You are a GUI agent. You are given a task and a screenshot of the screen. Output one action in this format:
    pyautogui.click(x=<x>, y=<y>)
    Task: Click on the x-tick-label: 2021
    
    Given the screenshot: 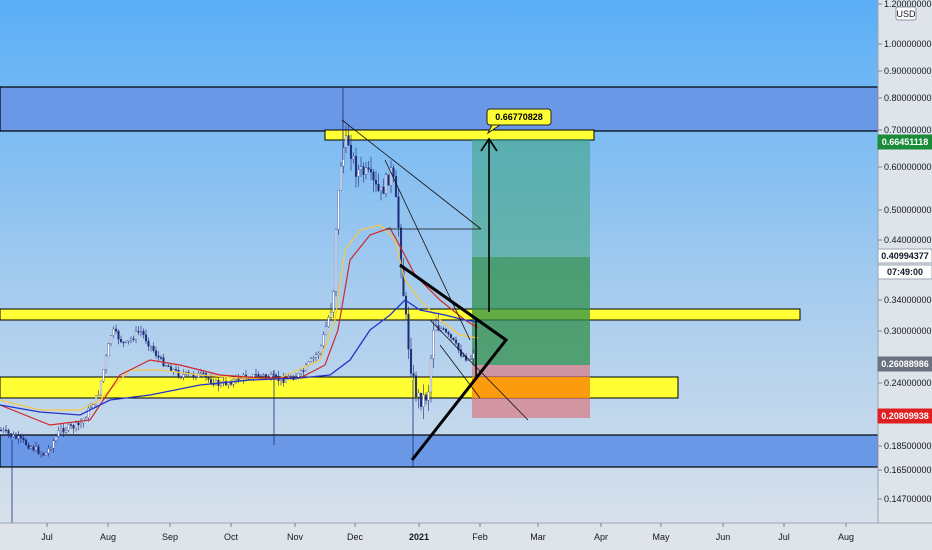 What is the action you would take?
    pyautogui.click(x=419, y=537)
    